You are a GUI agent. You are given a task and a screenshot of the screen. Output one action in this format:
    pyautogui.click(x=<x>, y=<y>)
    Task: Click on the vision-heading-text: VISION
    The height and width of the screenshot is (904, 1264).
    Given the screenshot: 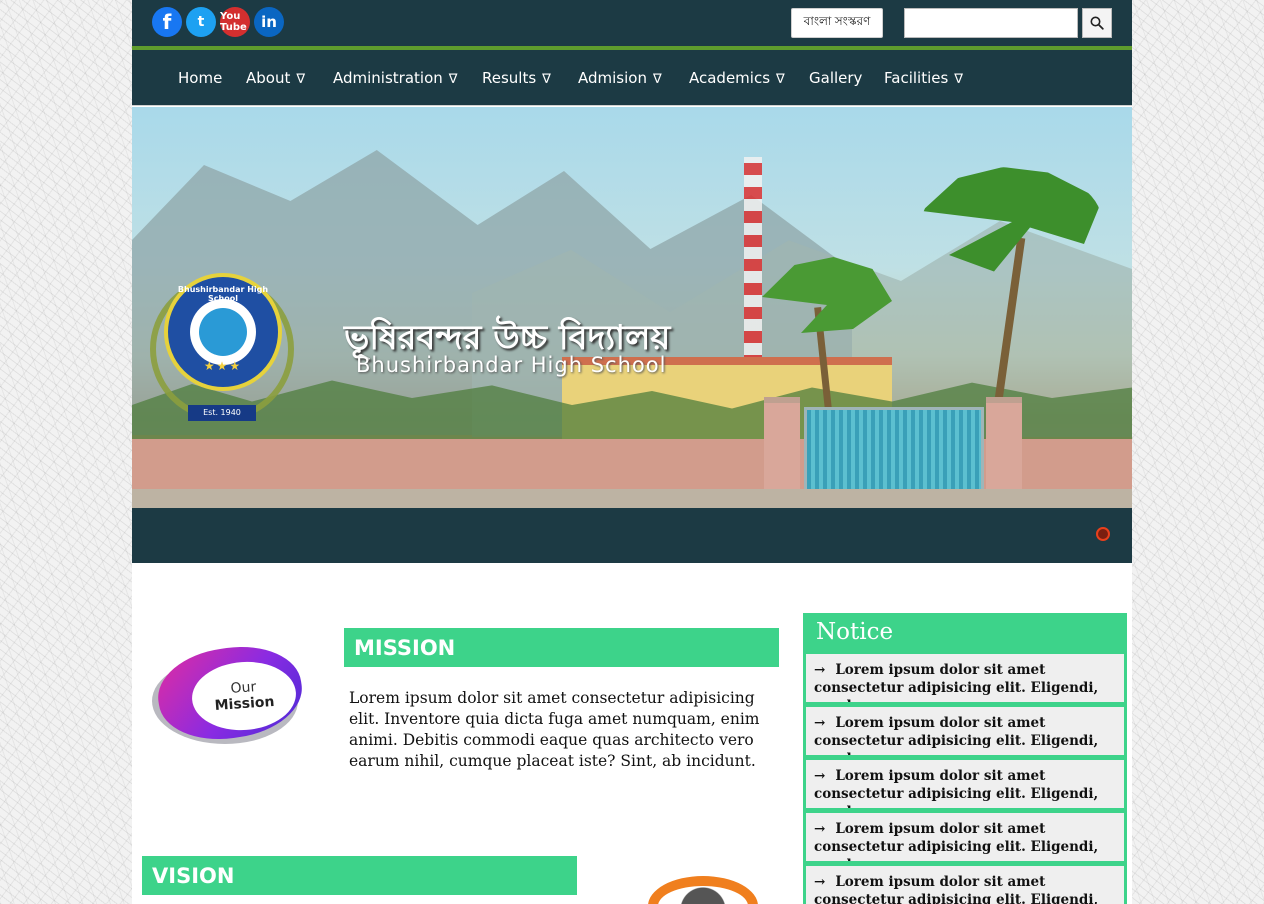 What is the action you would take?
    pyautogui.click(x=193, y=876)
    